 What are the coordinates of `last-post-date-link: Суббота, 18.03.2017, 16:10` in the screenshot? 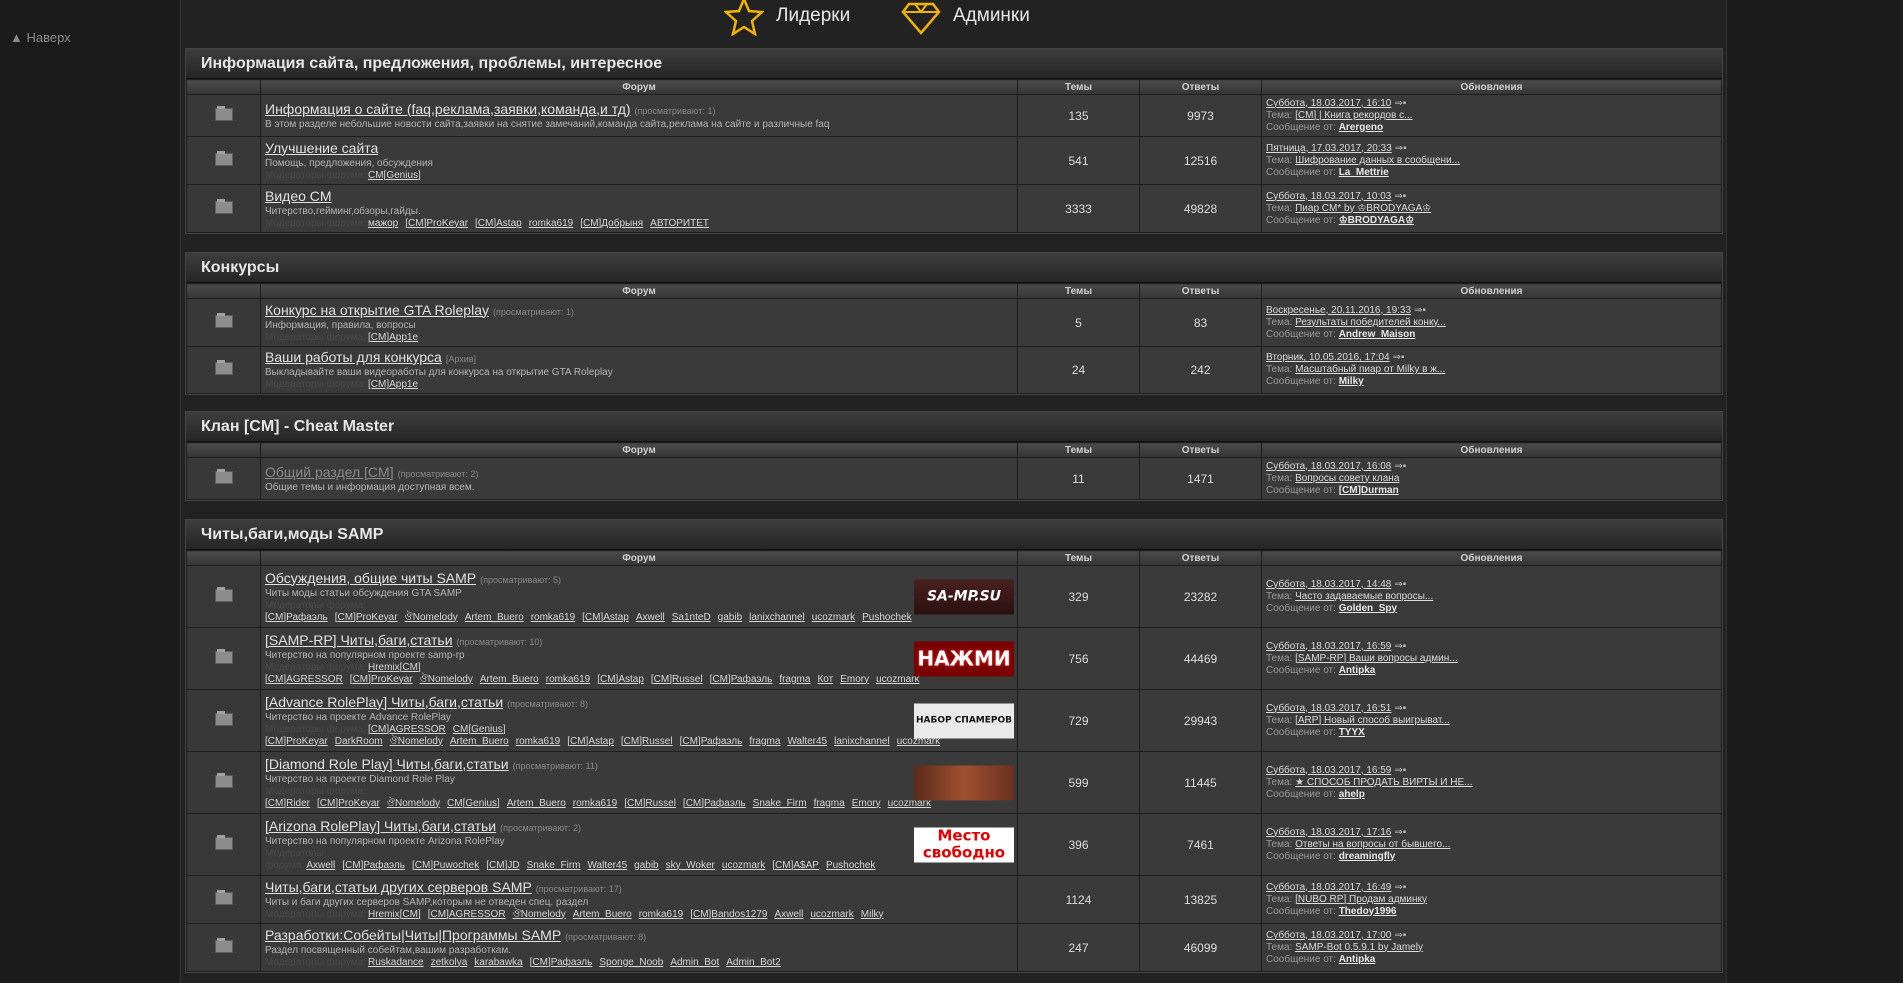 It's located at (1328, 103).